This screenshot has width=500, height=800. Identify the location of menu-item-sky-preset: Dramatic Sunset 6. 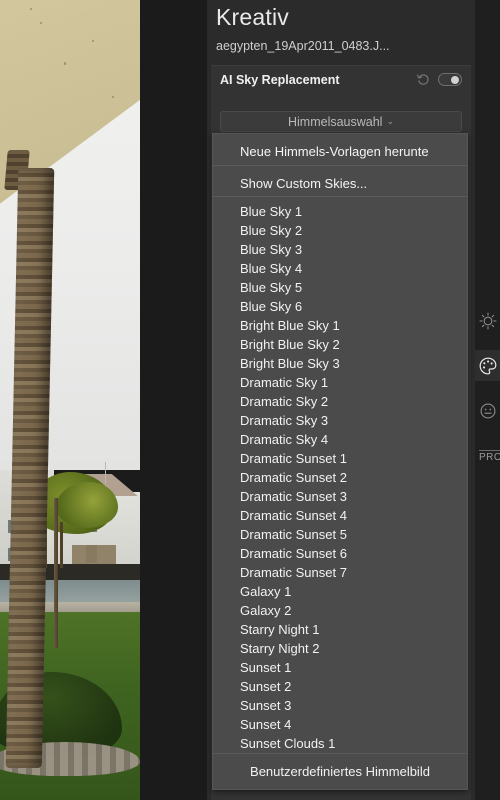
(340, 553).